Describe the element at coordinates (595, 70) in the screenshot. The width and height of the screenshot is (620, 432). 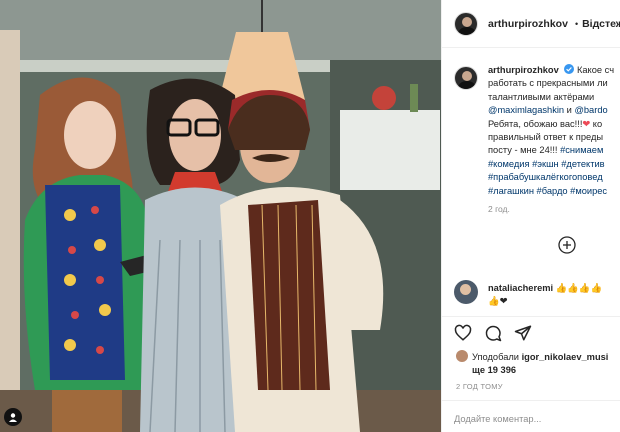
I see `caption-text-line: Какое сч` at that location.